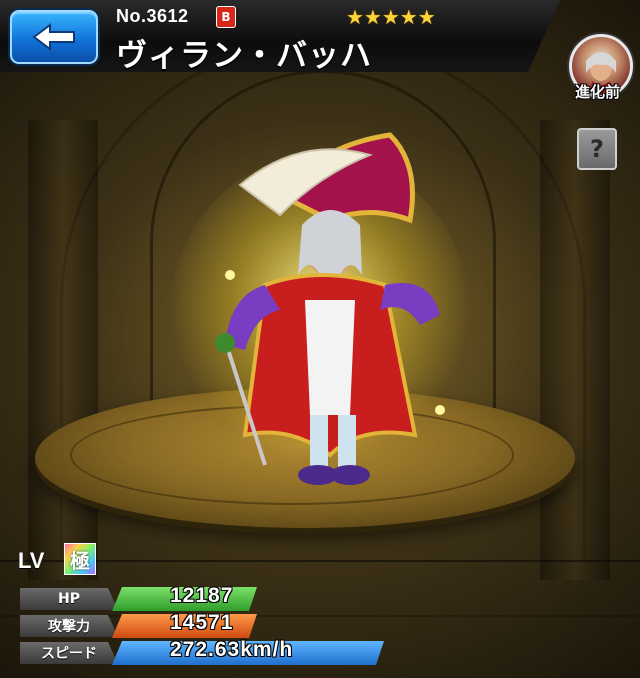 This screenshot has height=678, width=640. I want to click on level-max-badge: 極, so click(80, 559).